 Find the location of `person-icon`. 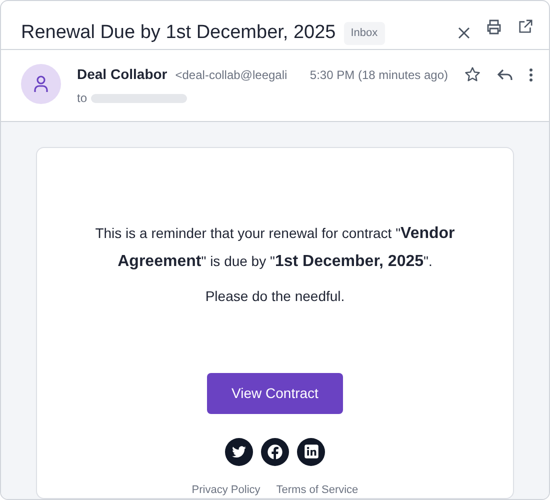

person-icon is located at coordinates (41, 84).